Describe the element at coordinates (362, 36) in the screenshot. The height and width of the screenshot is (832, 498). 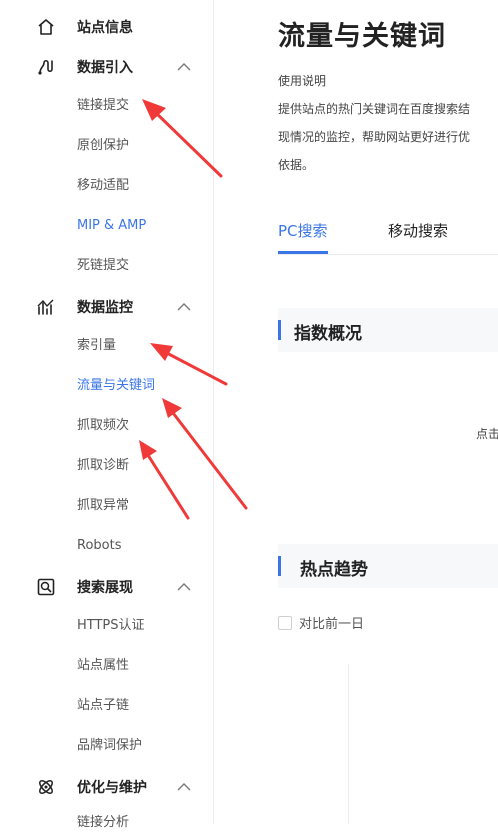
I see `page-title: 流量与关键词` at that location.